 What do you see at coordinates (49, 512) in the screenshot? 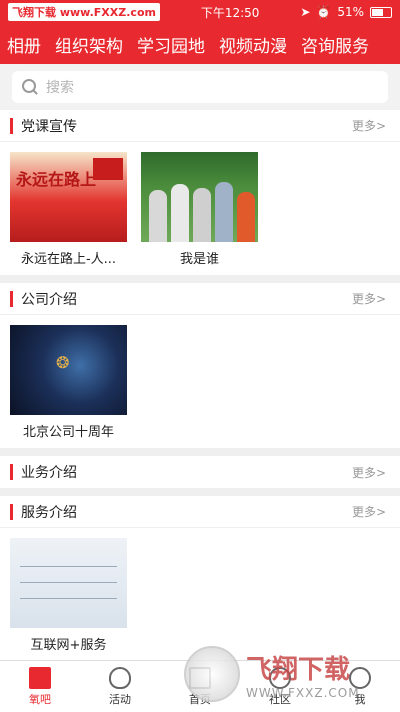
I see `section-title: 服务介绍` at bounding box center [49, 512].